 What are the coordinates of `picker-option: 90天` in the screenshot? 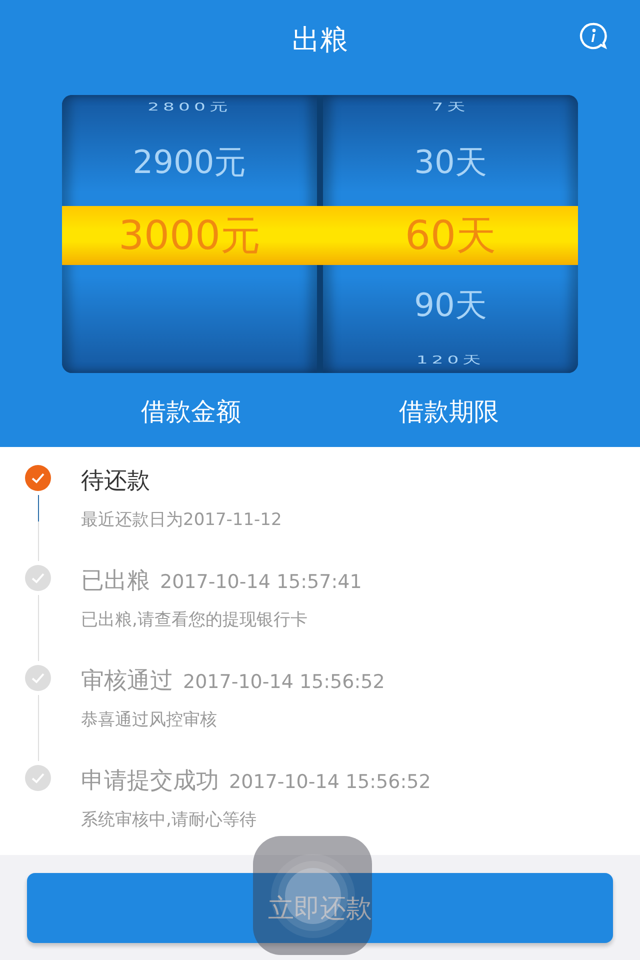 It's located at (450, 306).